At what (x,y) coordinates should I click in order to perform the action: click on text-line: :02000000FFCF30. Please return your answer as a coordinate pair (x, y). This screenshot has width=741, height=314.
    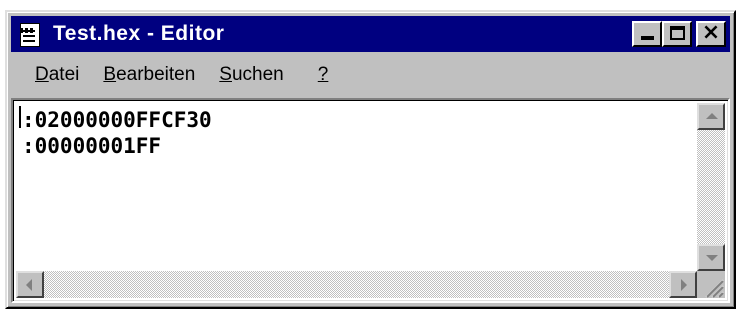
    Looking at the image, I should click on (117, 120).